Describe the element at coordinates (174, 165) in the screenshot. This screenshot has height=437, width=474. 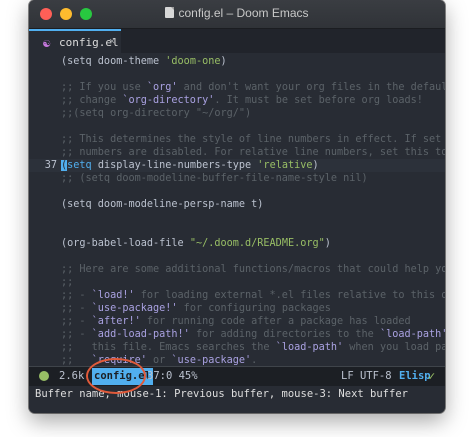
I see `code-token: display-line-numbers-type` at that location.